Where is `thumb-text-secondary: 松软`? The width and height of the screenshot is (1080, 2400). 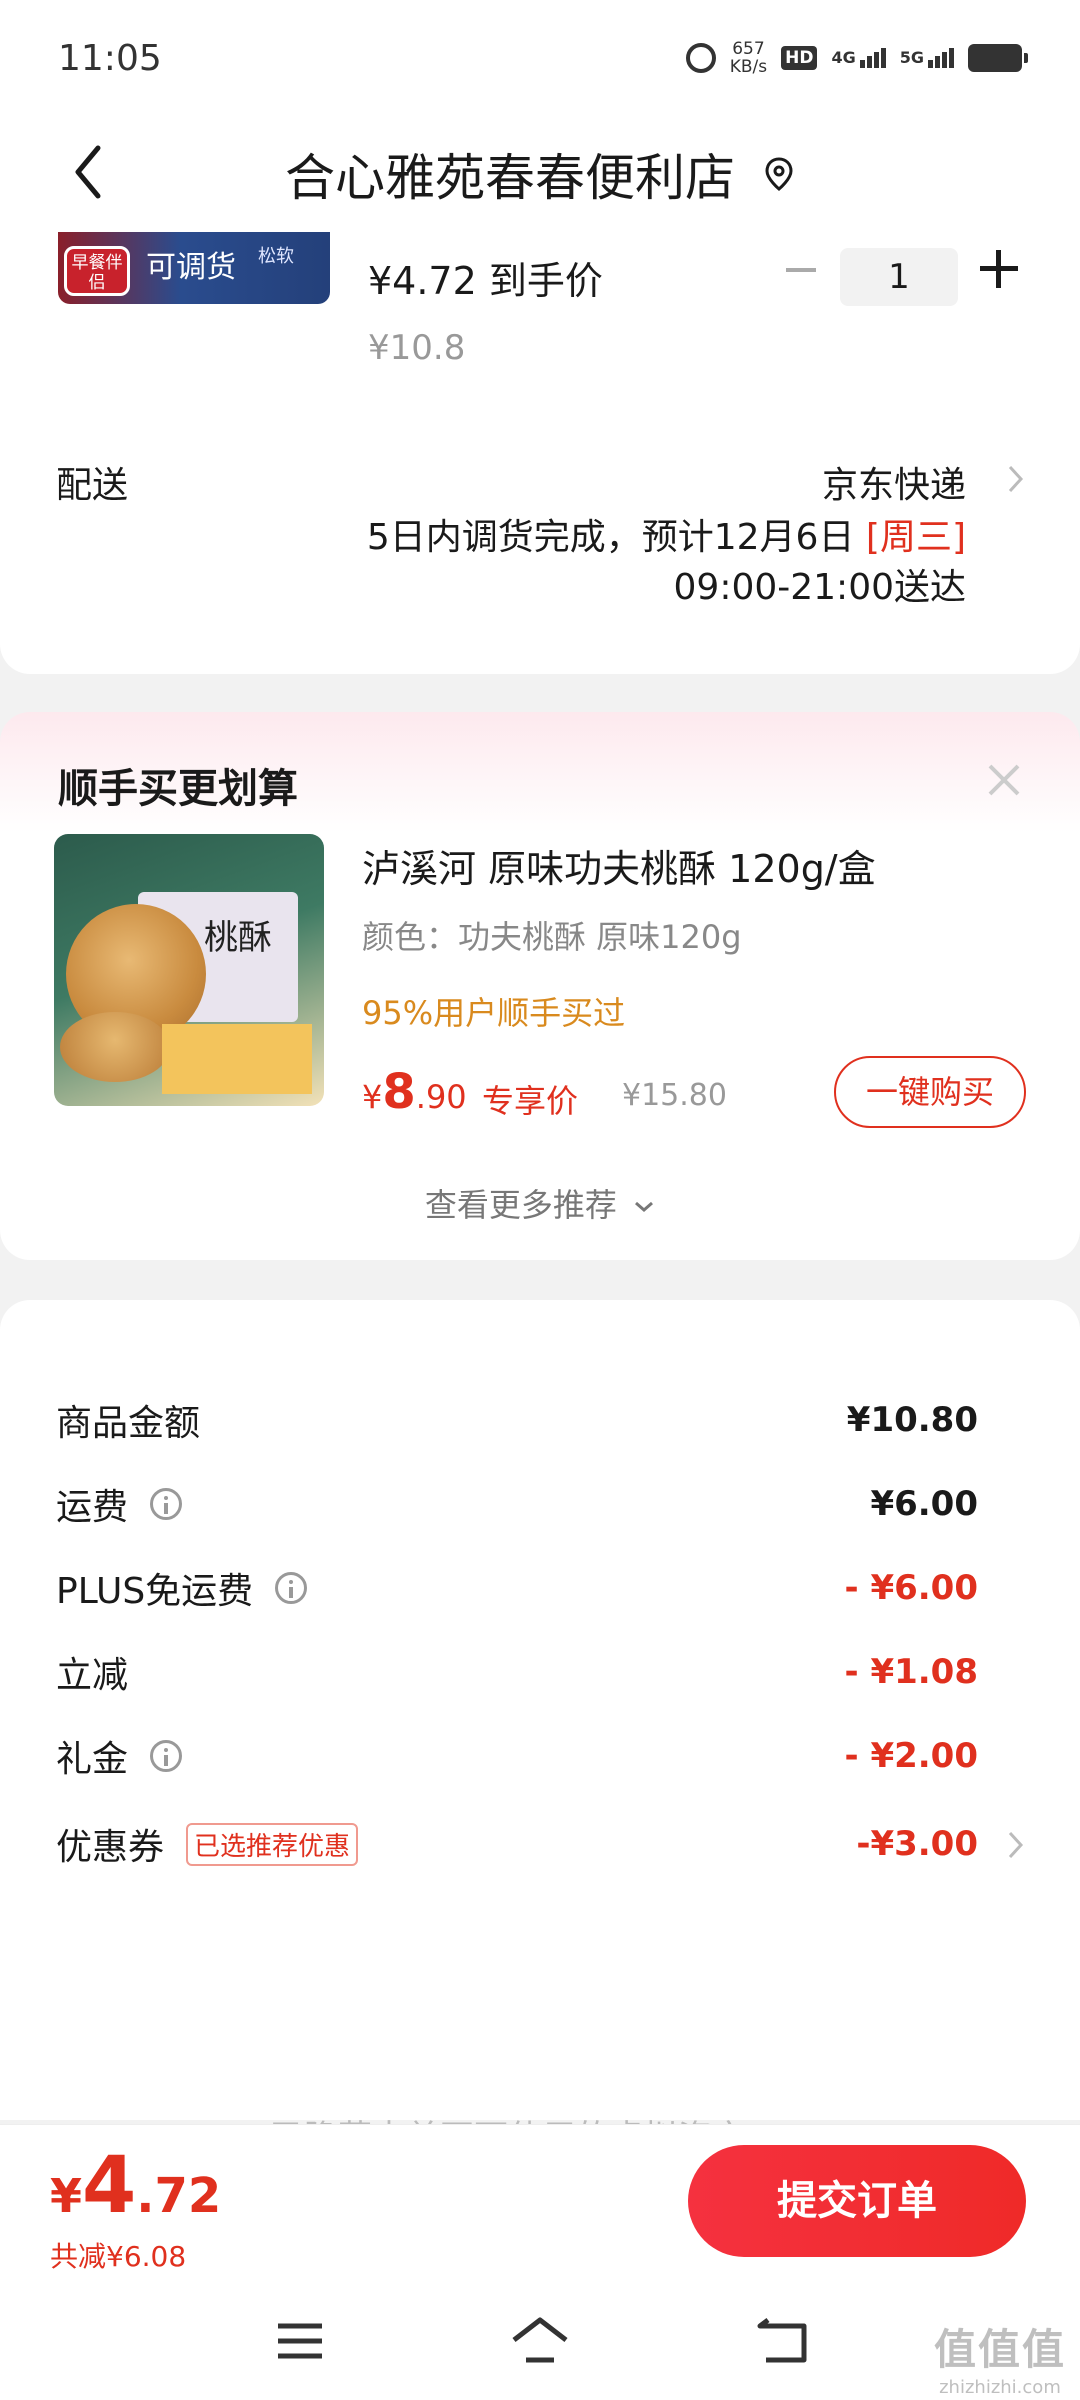
thumb-text-secondary: 松软 is located at coordinates (276, 256).